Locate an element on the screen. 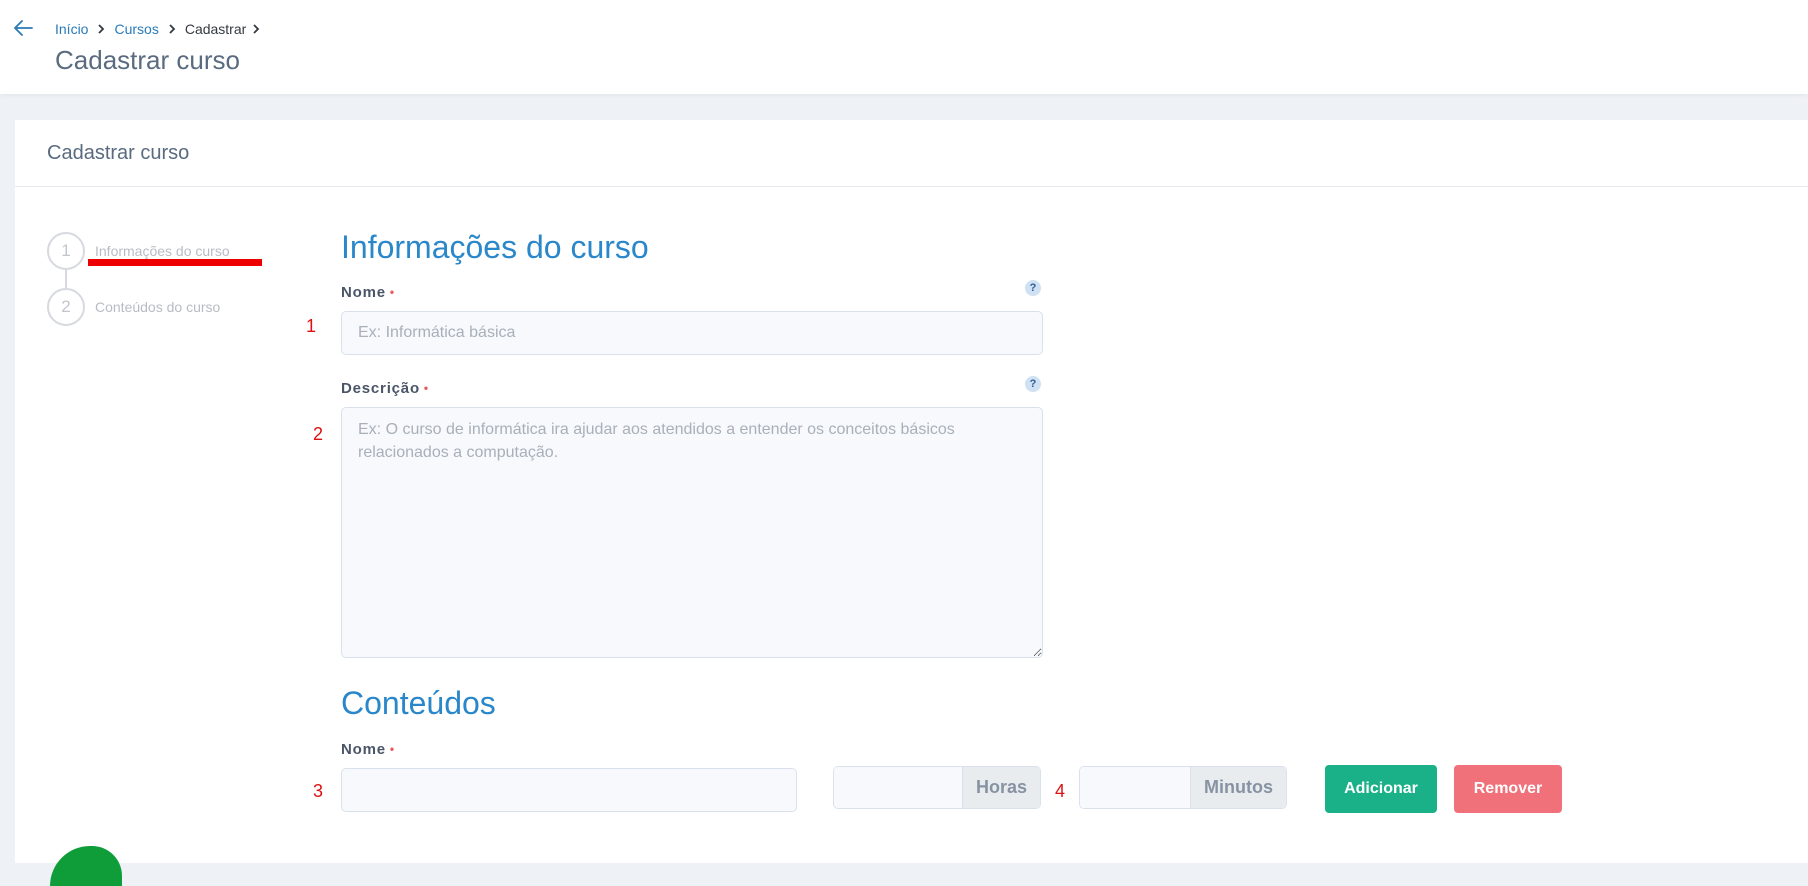  card-title: Cadastrar curso is located at coordinates (118, 152).